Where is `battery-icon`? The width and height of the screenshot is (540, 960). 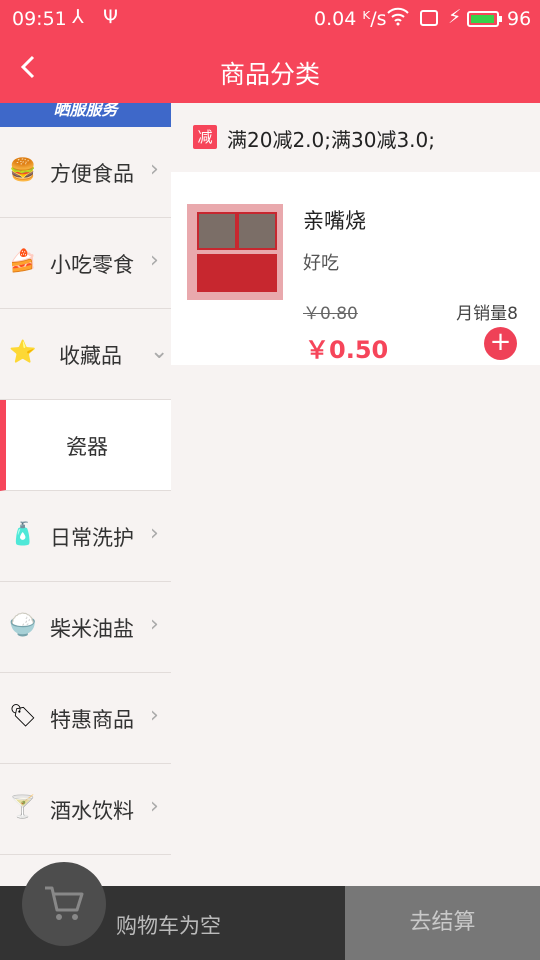
battery-icon is located at coordinates (484, 19).